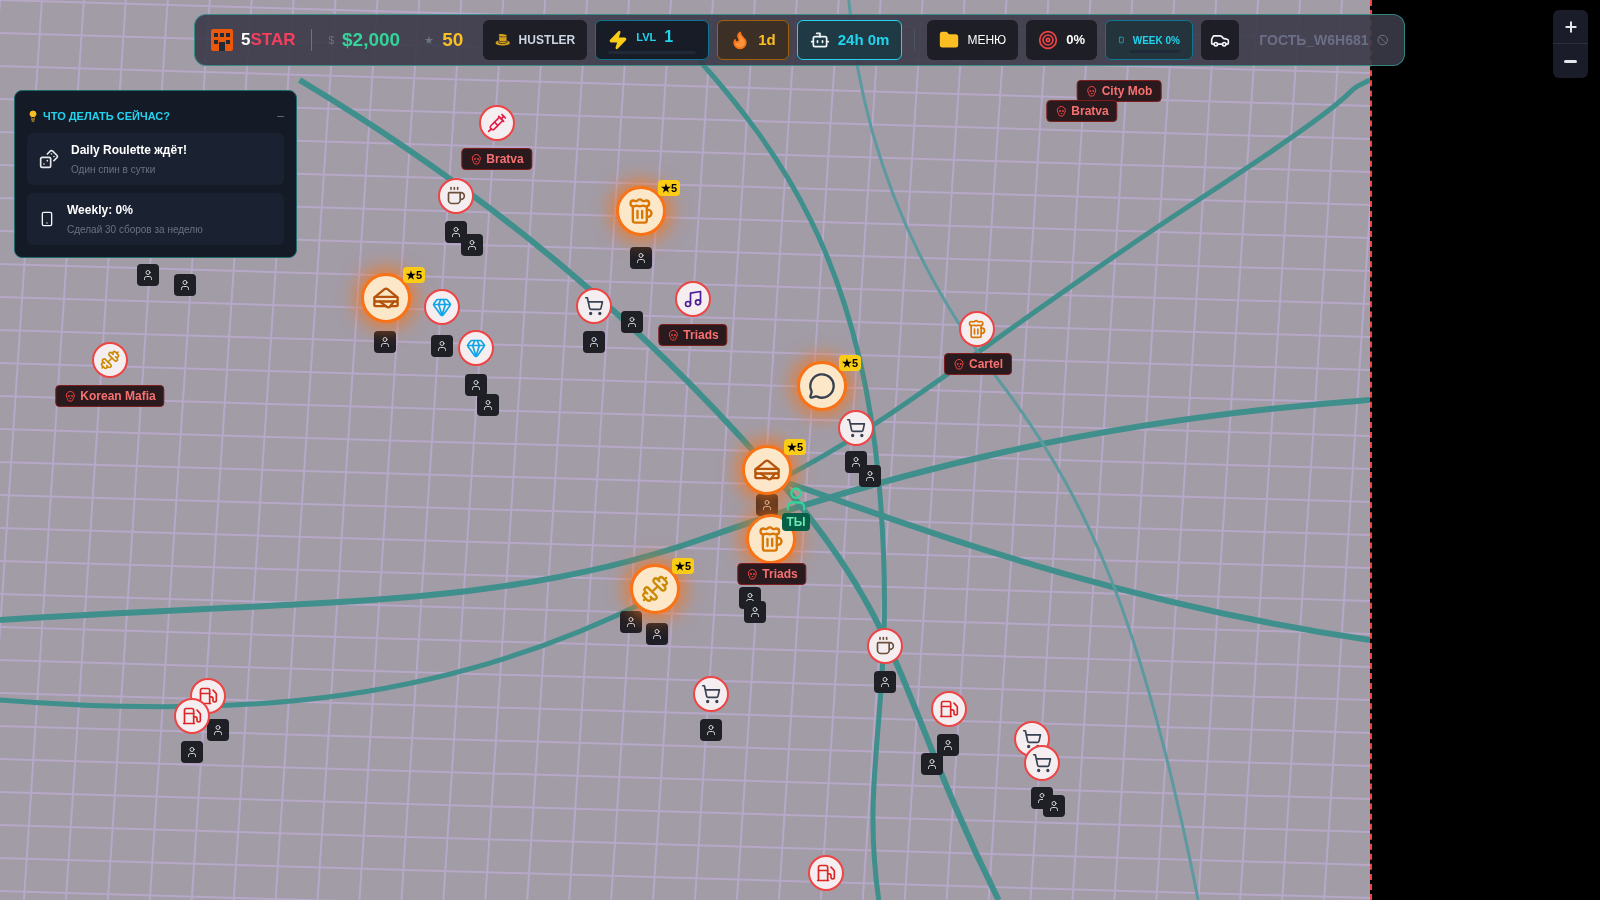  Describe the element at coordinates (863, 39) in the screenshot. I see `timer-value: 24h 0m` at that location.